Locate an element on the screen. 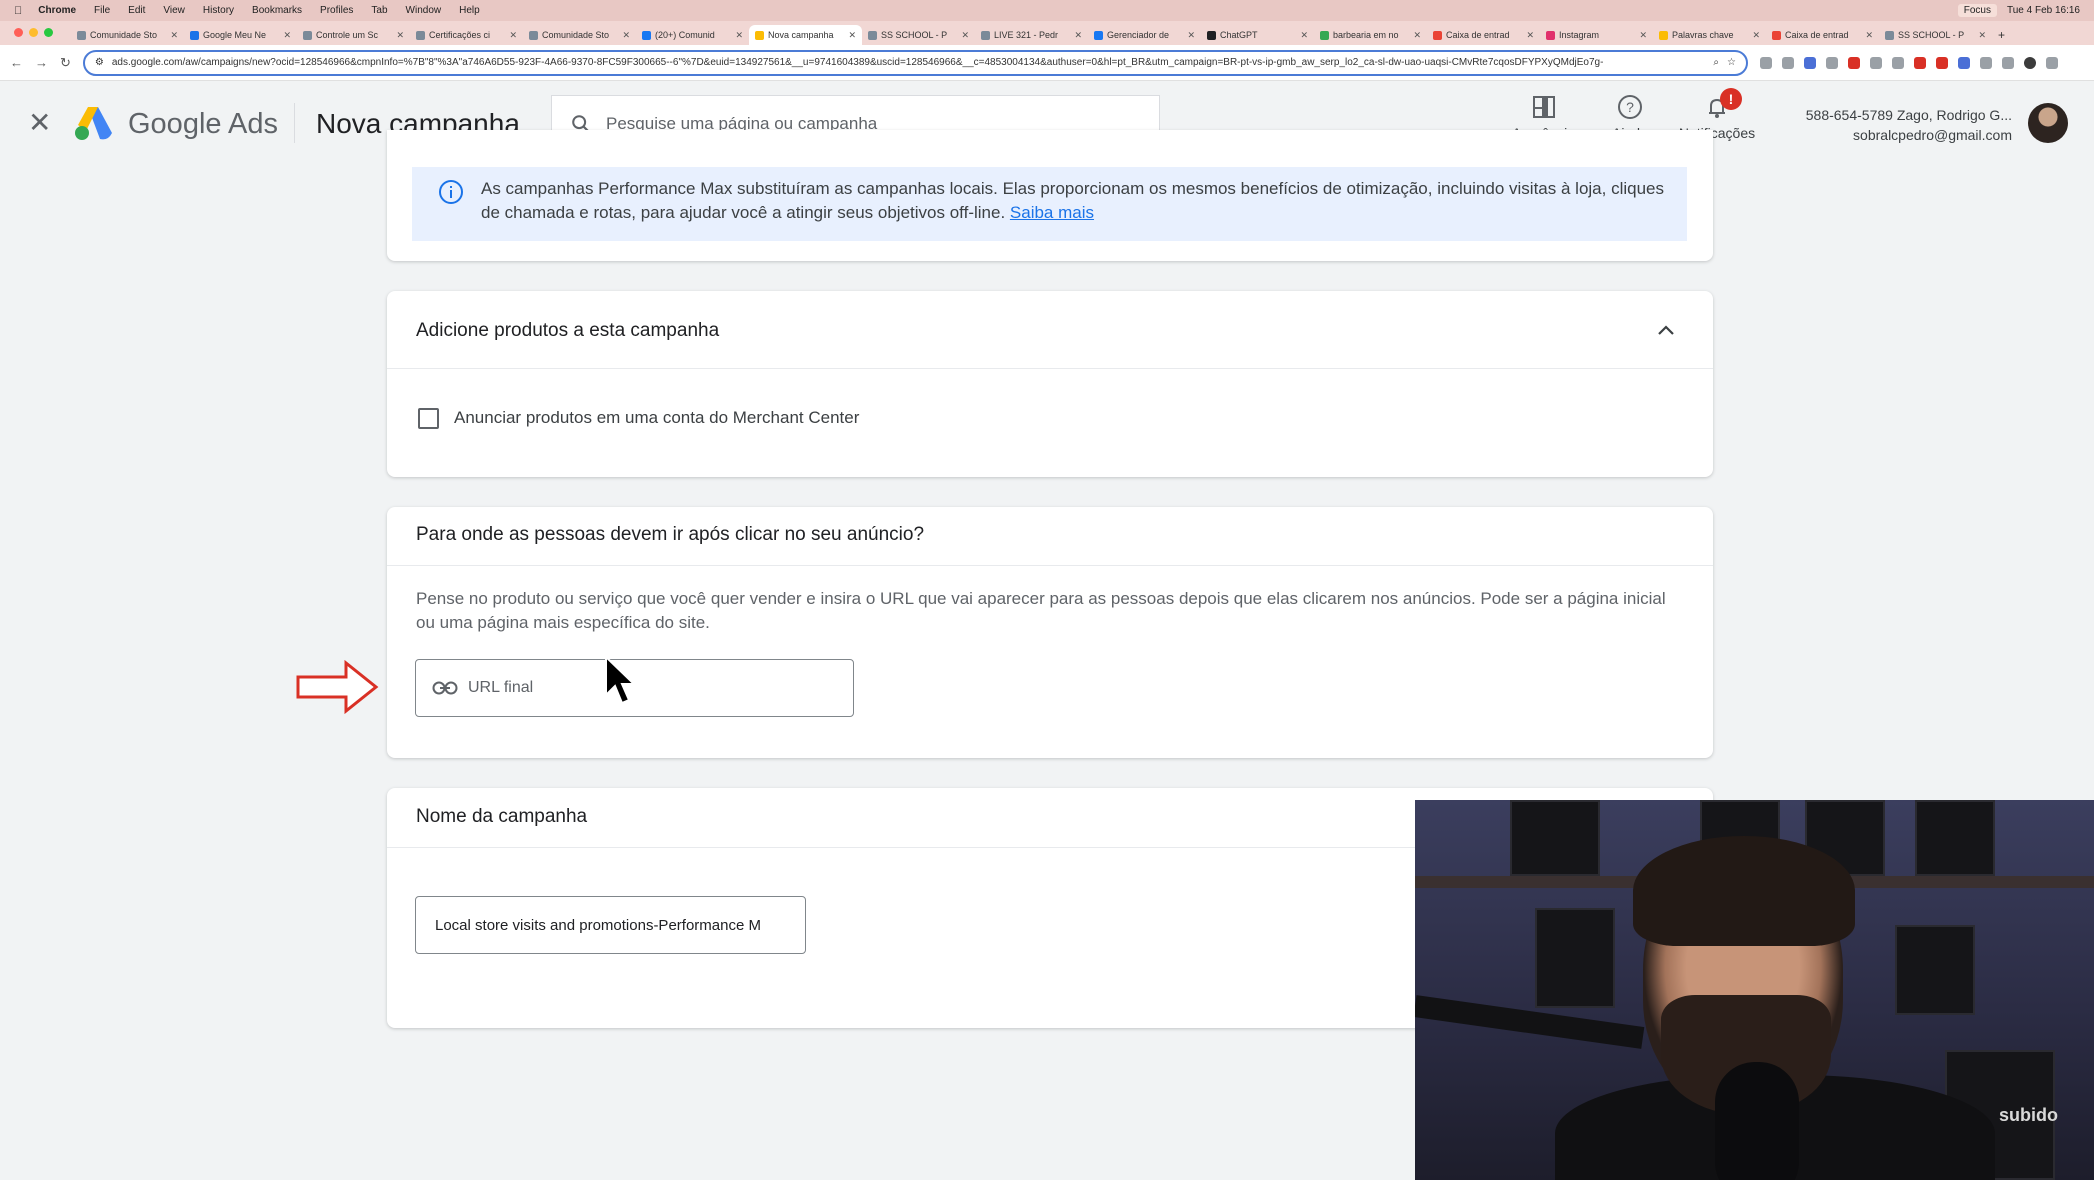 The width and height of the screenshot is (2094, 1180). webcam-watermark: subido is located at coordinates (2028, 1115).